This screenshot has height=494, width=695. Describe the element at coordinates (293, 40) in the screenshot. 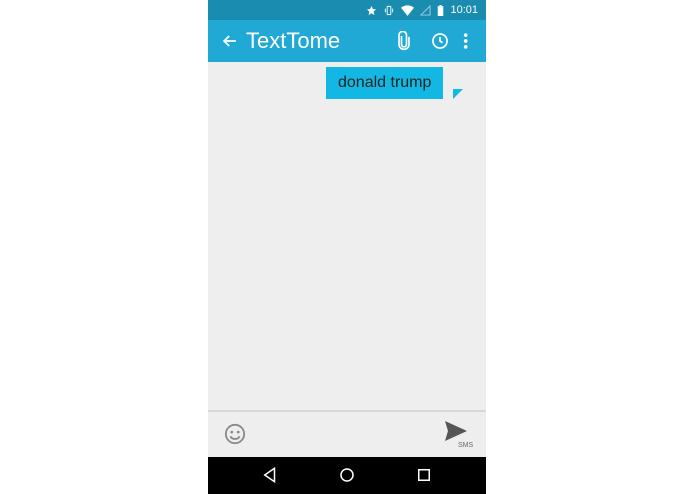

I see `app-title: TextTome` at that location.